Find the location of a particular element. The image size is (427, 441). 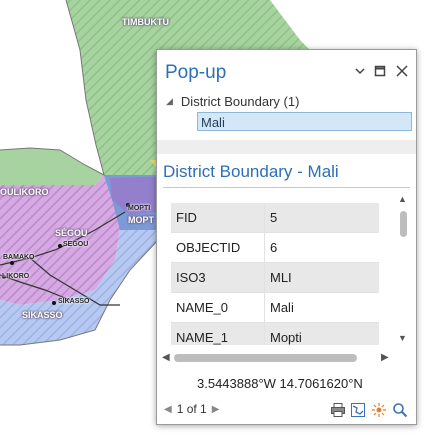

chevron-down-icon is located at coordinates (360, 71).